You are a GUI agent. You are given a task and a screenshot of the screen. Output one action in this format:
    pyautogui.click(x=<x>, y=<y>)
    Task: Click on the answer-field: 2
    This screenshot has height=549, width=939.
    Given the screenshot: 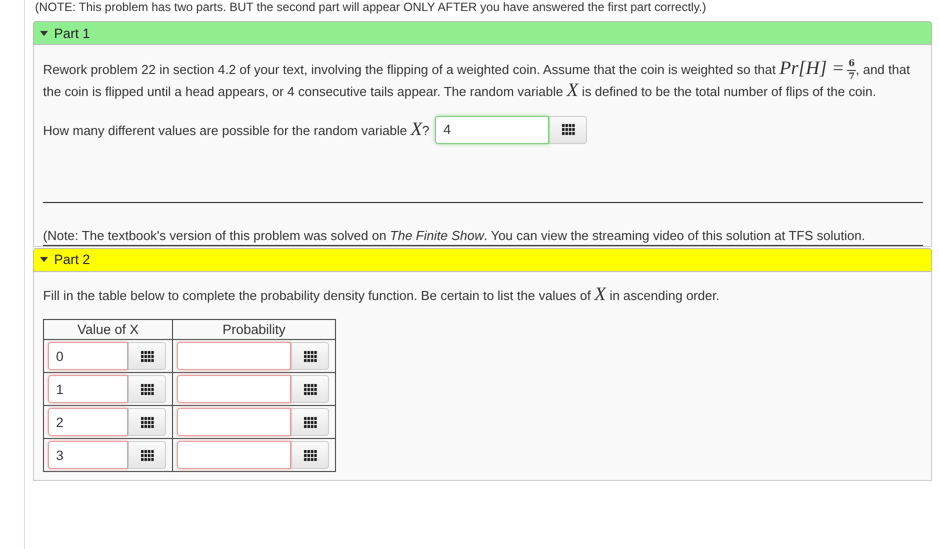 What is the action you would take?
    pyautogui.click(x=88, y=422)
    